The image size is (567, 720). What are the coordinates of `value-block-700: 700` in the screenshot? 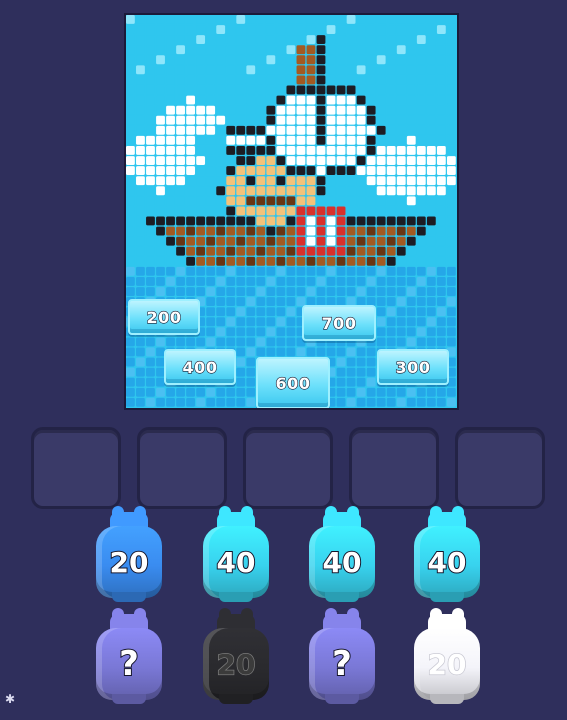 It's located at (339, 323).